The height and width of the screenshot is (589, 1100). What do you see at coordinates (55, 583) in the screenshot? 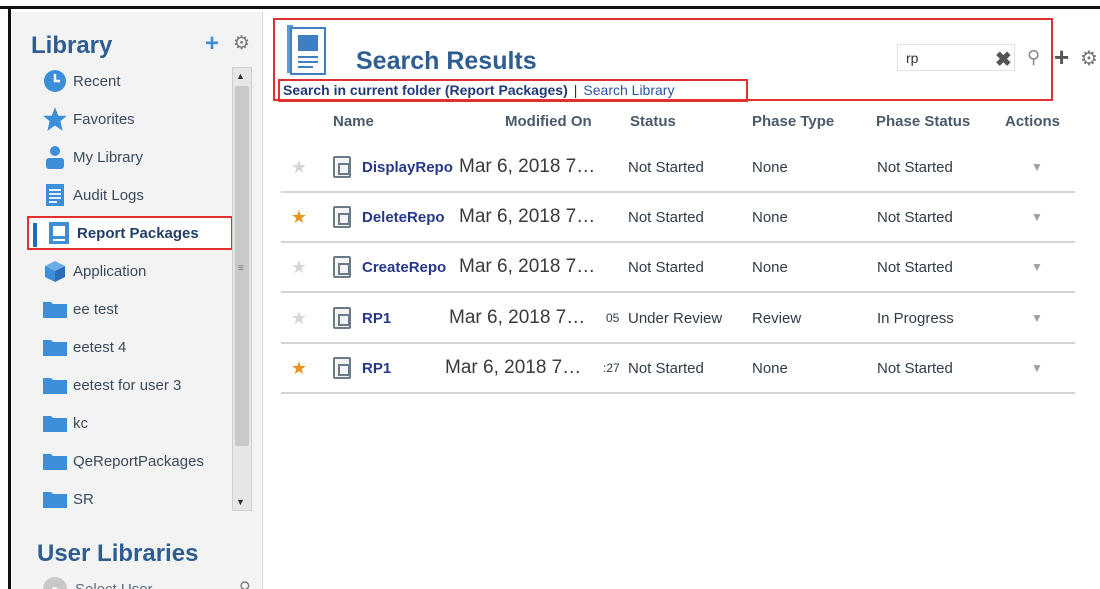
I see `avatar-icon: ●` at bounding box center [55, 583].